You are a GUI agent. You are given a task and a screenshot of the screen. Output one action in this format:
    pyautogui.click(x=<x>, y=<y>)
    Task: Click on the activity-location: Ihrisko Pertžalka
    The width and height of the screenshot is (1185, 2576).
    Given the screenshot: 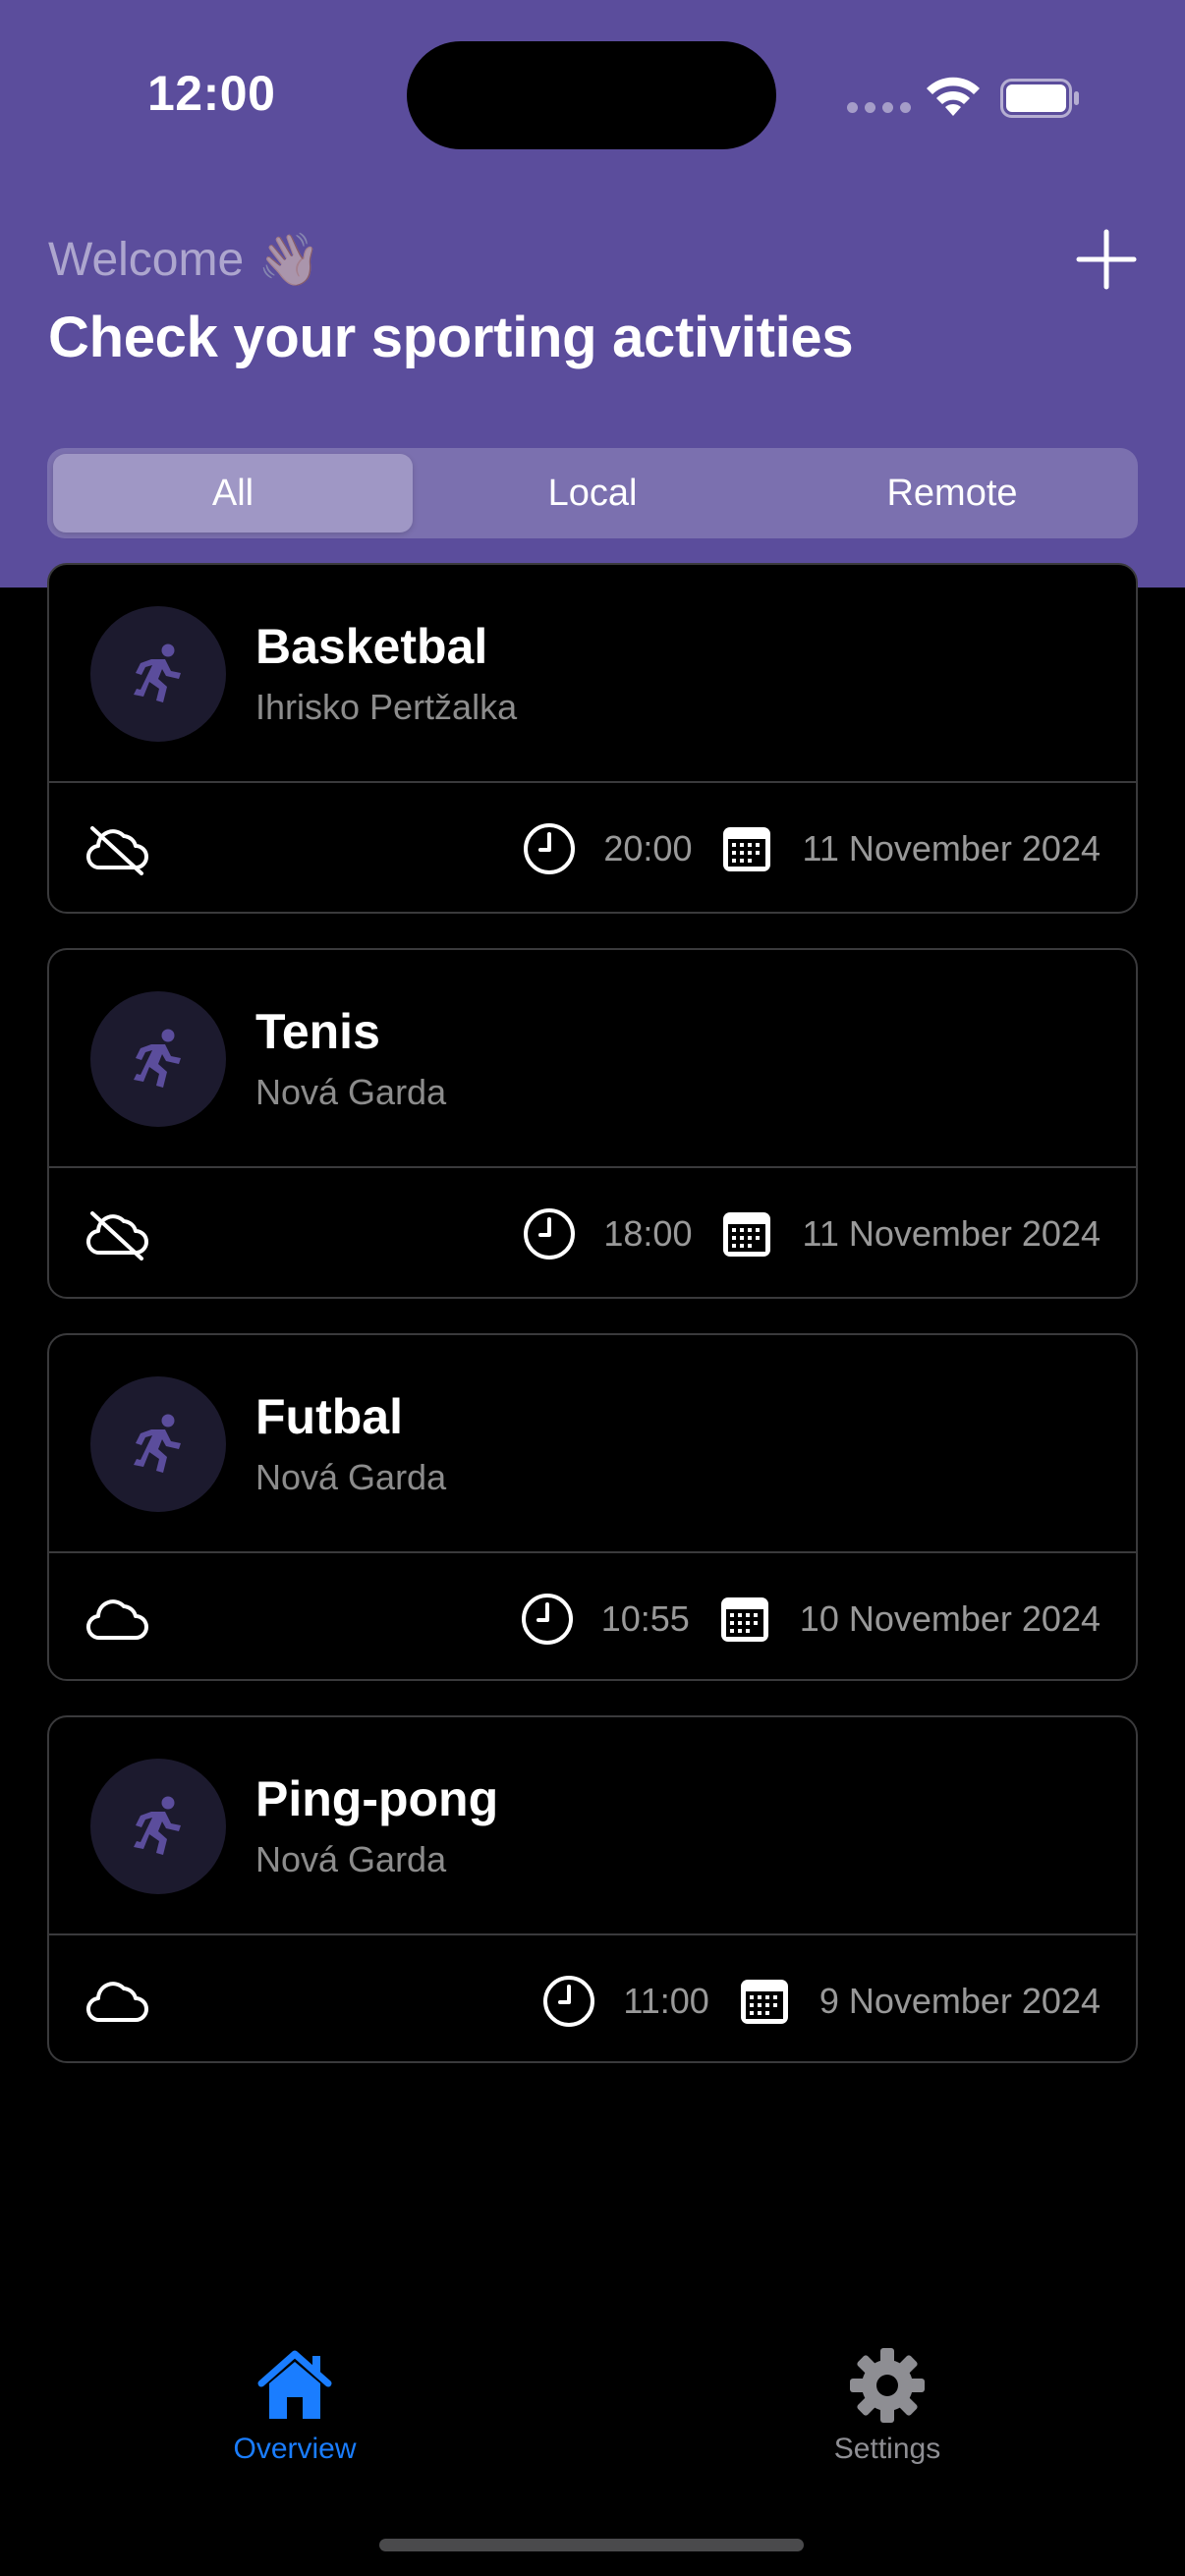 What is the action you would take?
    pyautogui.click(x=386, y=707)
    